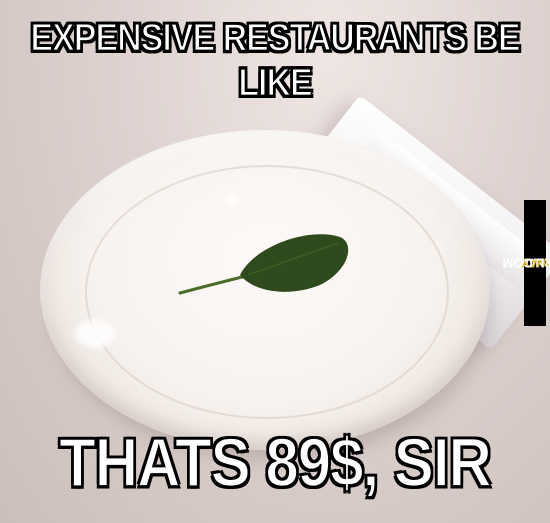 This screenshot has width=550, height=523. I want to click on spinach-leaf-icon, so click(263, 264).